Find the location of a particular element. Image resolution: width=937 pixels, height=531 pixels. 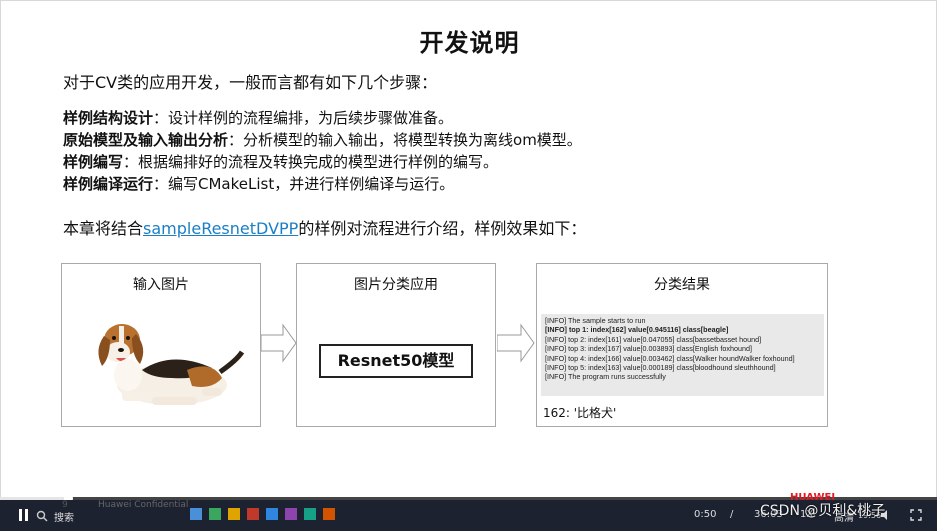

beagle-image is located at coordinates (171, 364).